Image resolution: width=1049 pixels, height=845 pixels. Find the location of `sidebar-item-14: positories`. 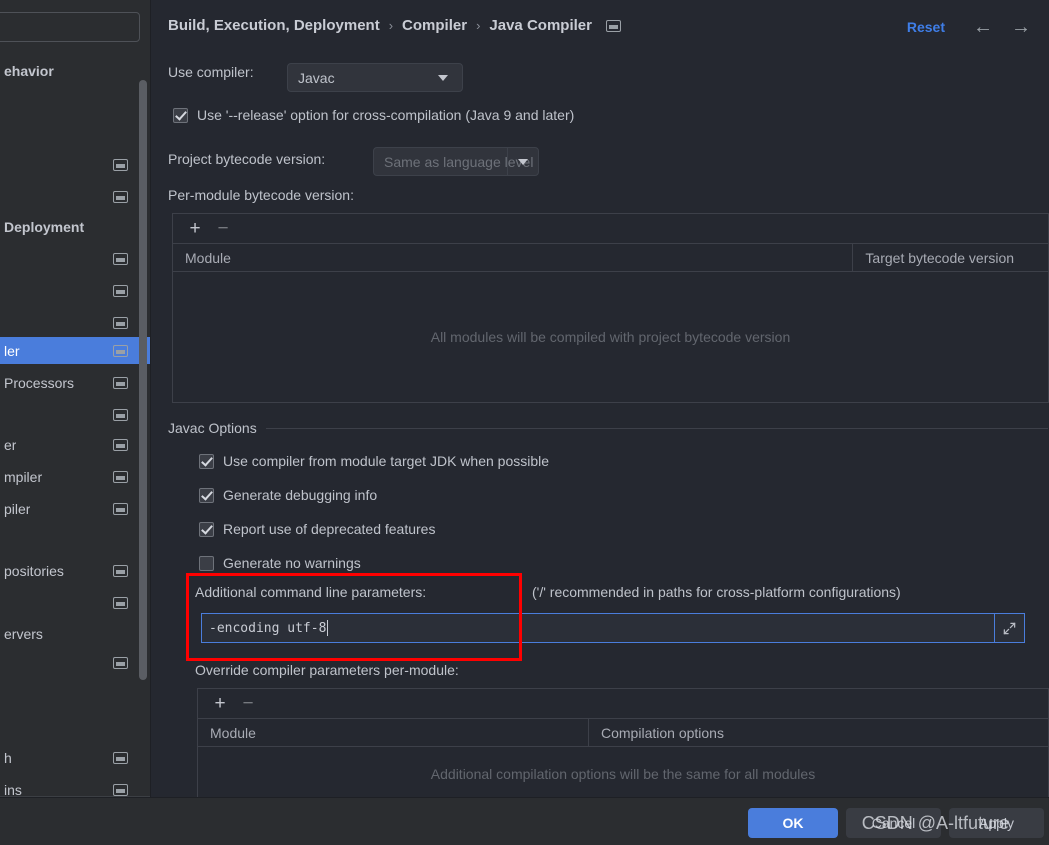

sidebar-item-14: positories is located at coordinates (75, 570).